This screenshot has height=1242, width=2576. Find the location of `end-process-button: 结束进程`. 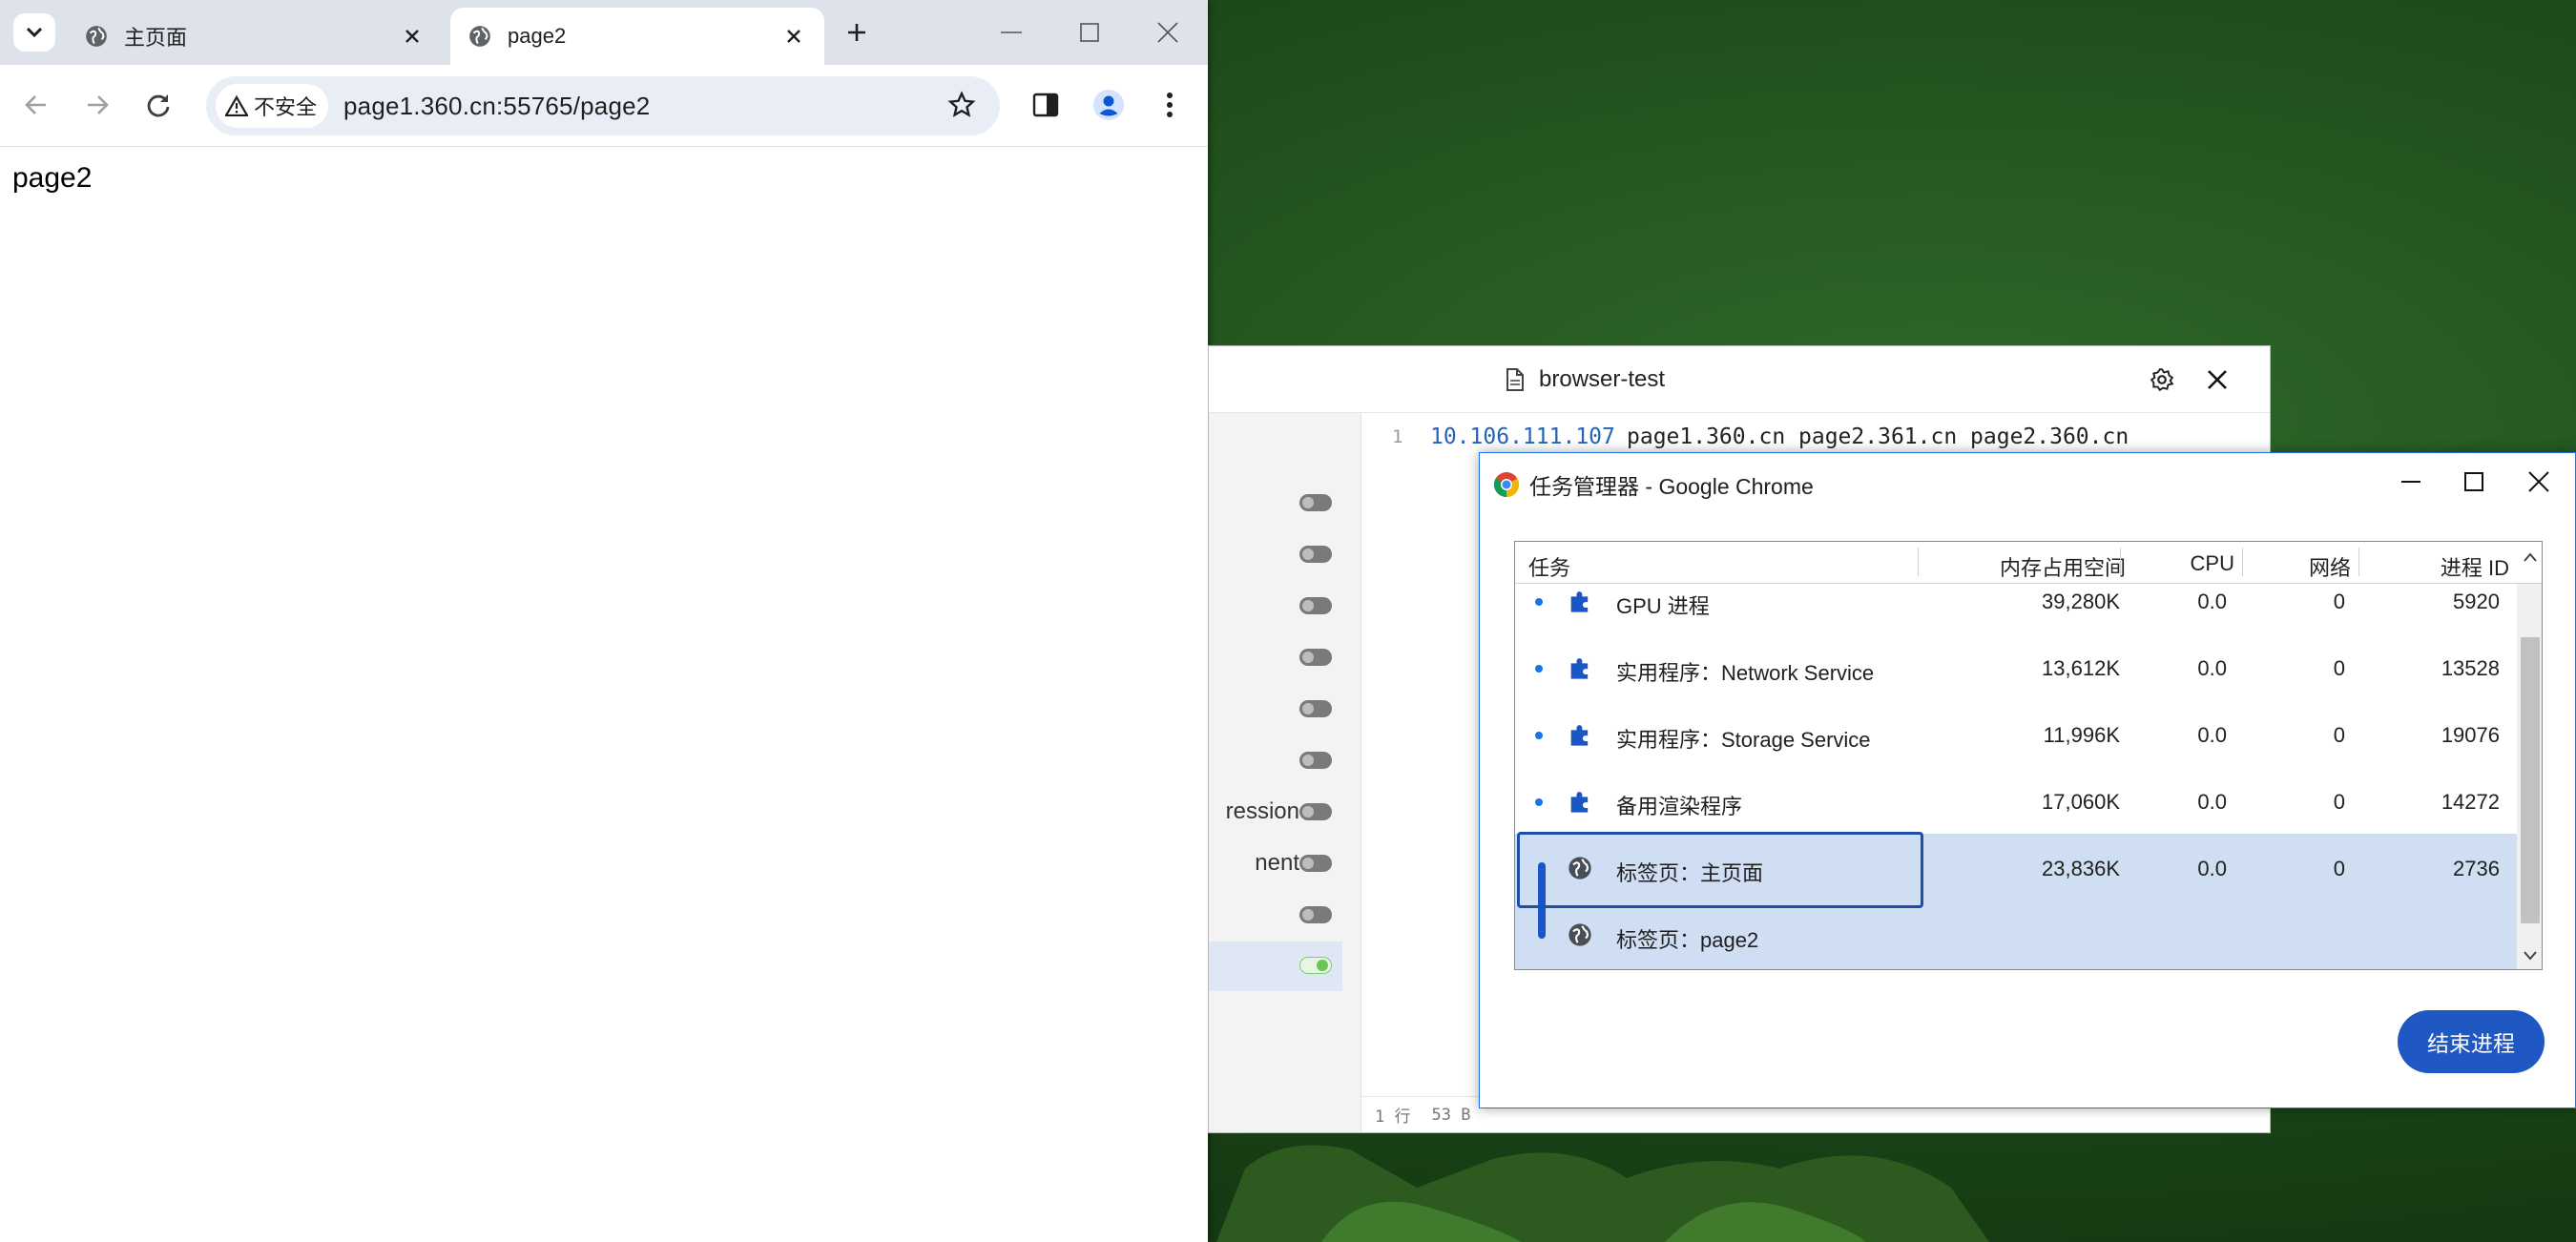

end-process-button: 结束进程 is located at coordinates (2471, 1041).